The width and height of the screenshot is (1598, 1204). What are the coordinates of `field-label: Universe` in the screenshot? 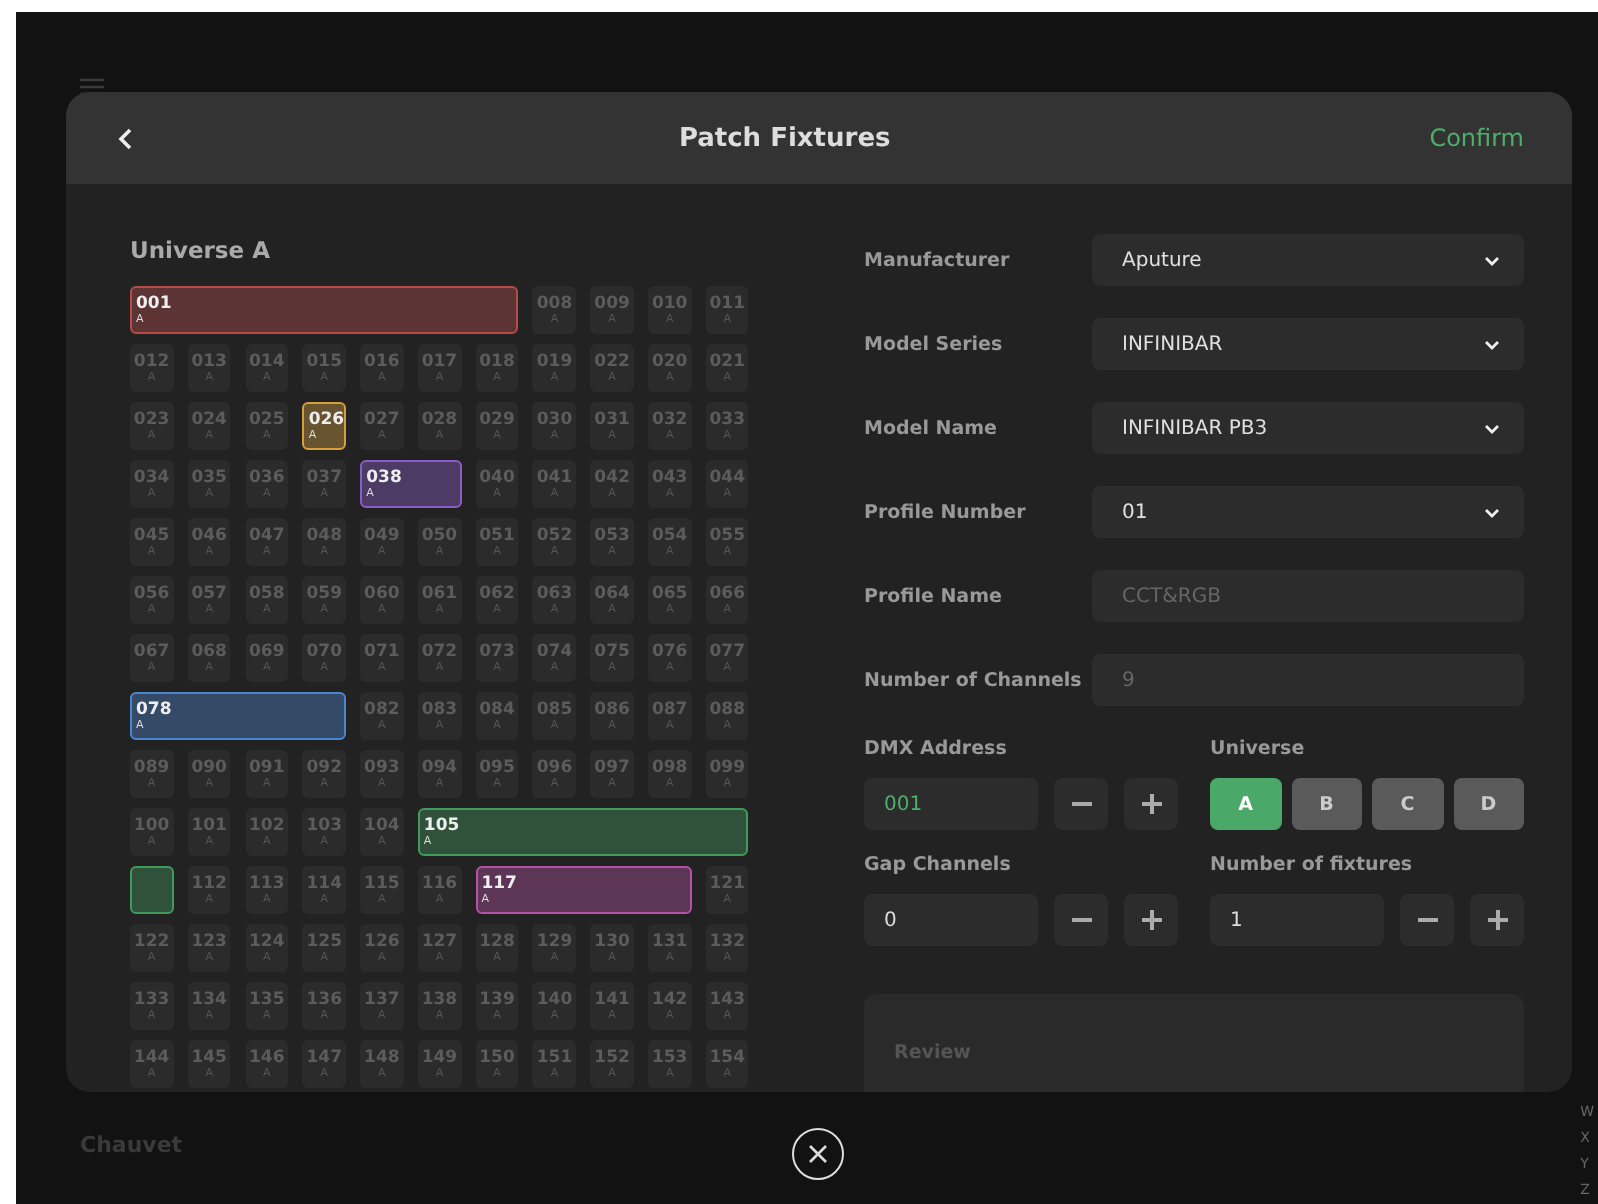 It's located at (1258, 749).